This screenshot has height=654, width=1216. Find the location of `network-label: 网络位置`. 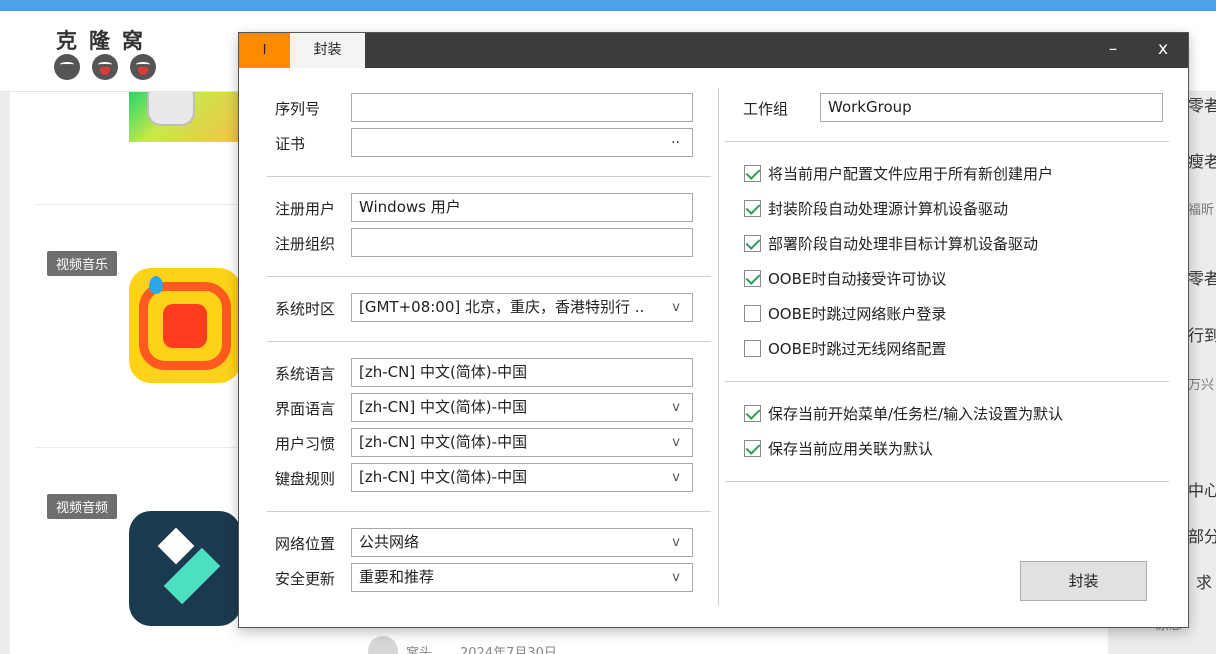

network-label: 网络位置 is located at coordinates (305, 544).